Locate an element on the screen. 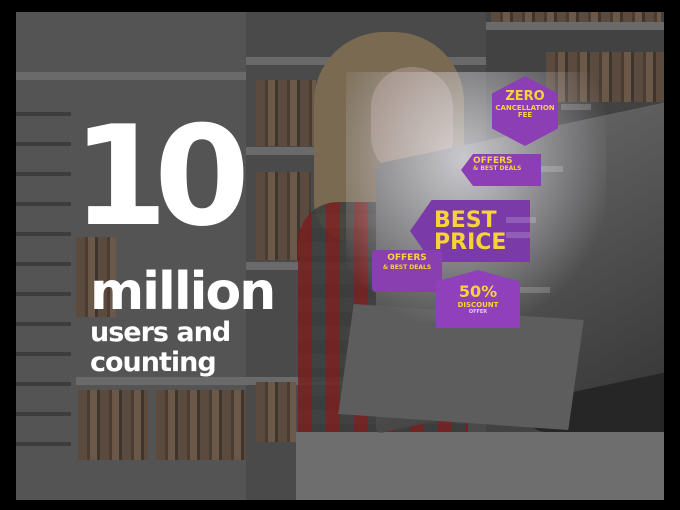 This screenshot has width=680, height=510. bed is located at coordinates (480, 466).